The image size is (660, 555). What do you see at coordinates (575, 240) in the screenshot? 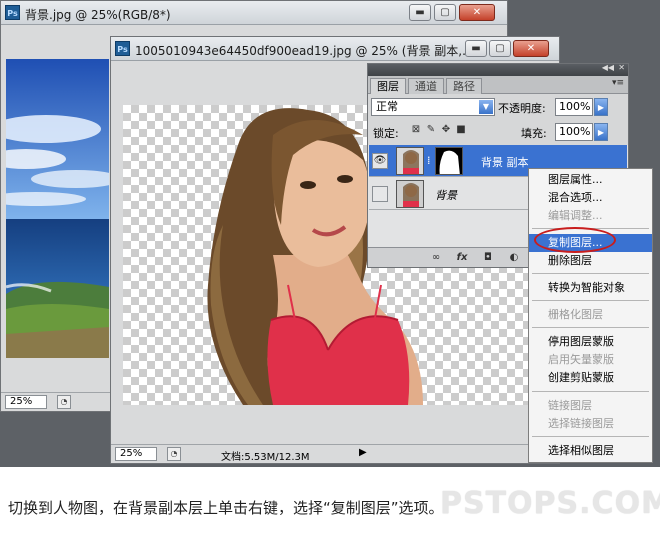
I see `annotation-circle` at bounding box center [575, 240].